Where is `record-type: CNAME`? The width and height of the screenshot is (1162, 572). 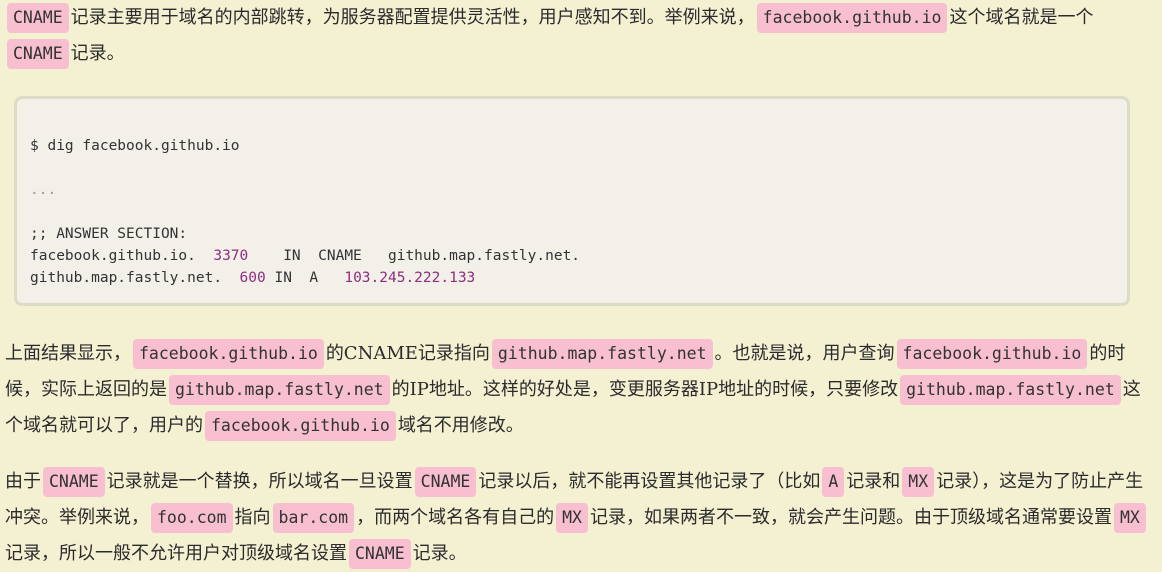
record-type: CNAME is located at coordinates (340, 256).